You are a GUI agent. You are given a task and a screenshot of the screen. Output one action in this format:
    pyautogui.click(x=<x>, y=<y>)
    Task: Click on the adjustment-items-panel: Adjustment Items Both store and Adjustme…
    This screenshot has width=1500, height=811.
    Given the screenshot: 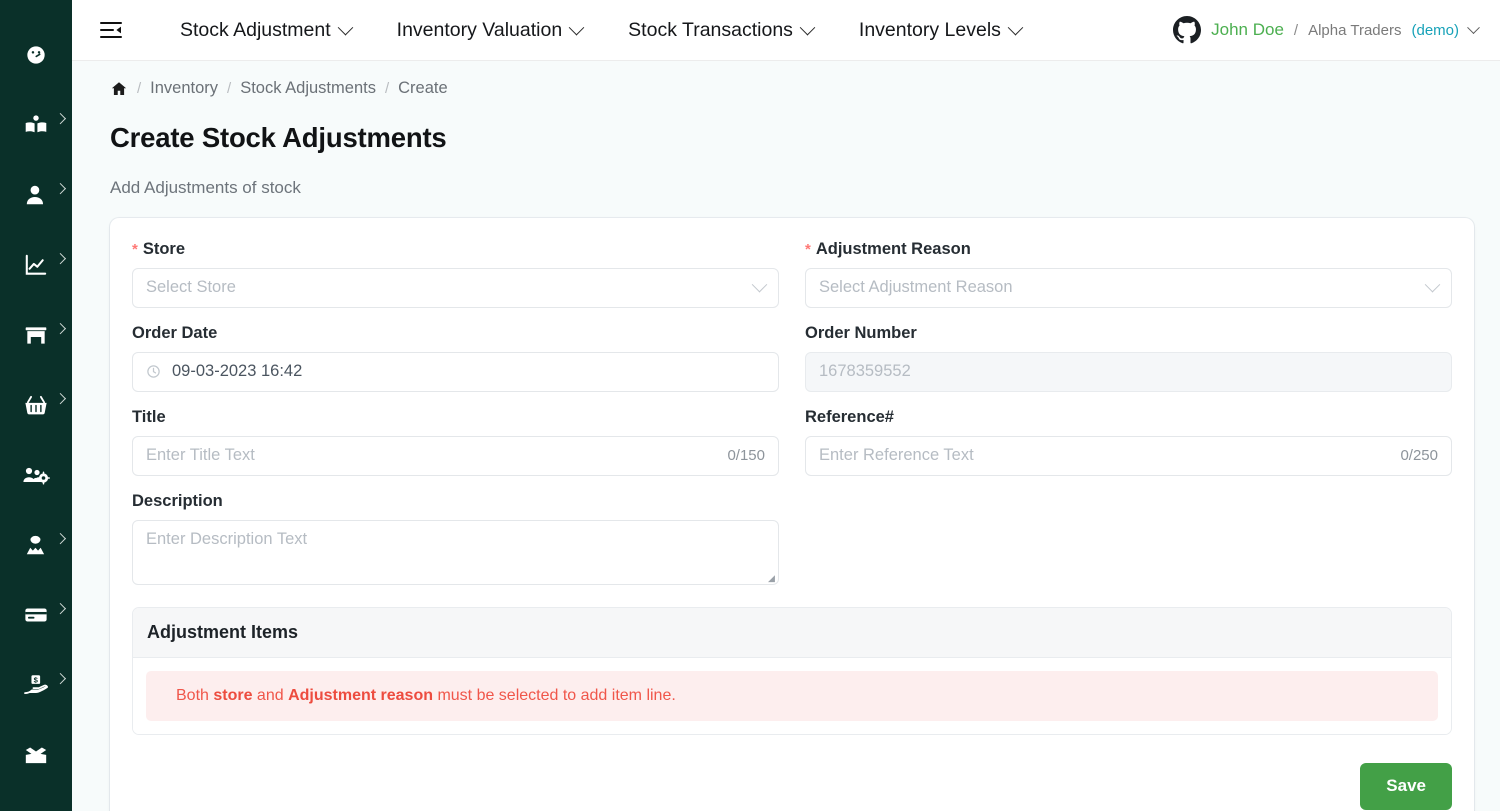 What is the action you would take?
    pyautogui.click(x=792, y=670)
    